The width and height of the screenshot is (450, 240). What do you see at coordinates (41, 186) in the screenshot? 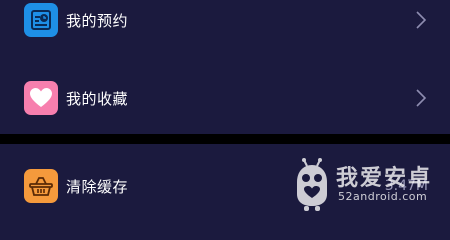
I see `basket-icon` at bounding box center [41, 186].